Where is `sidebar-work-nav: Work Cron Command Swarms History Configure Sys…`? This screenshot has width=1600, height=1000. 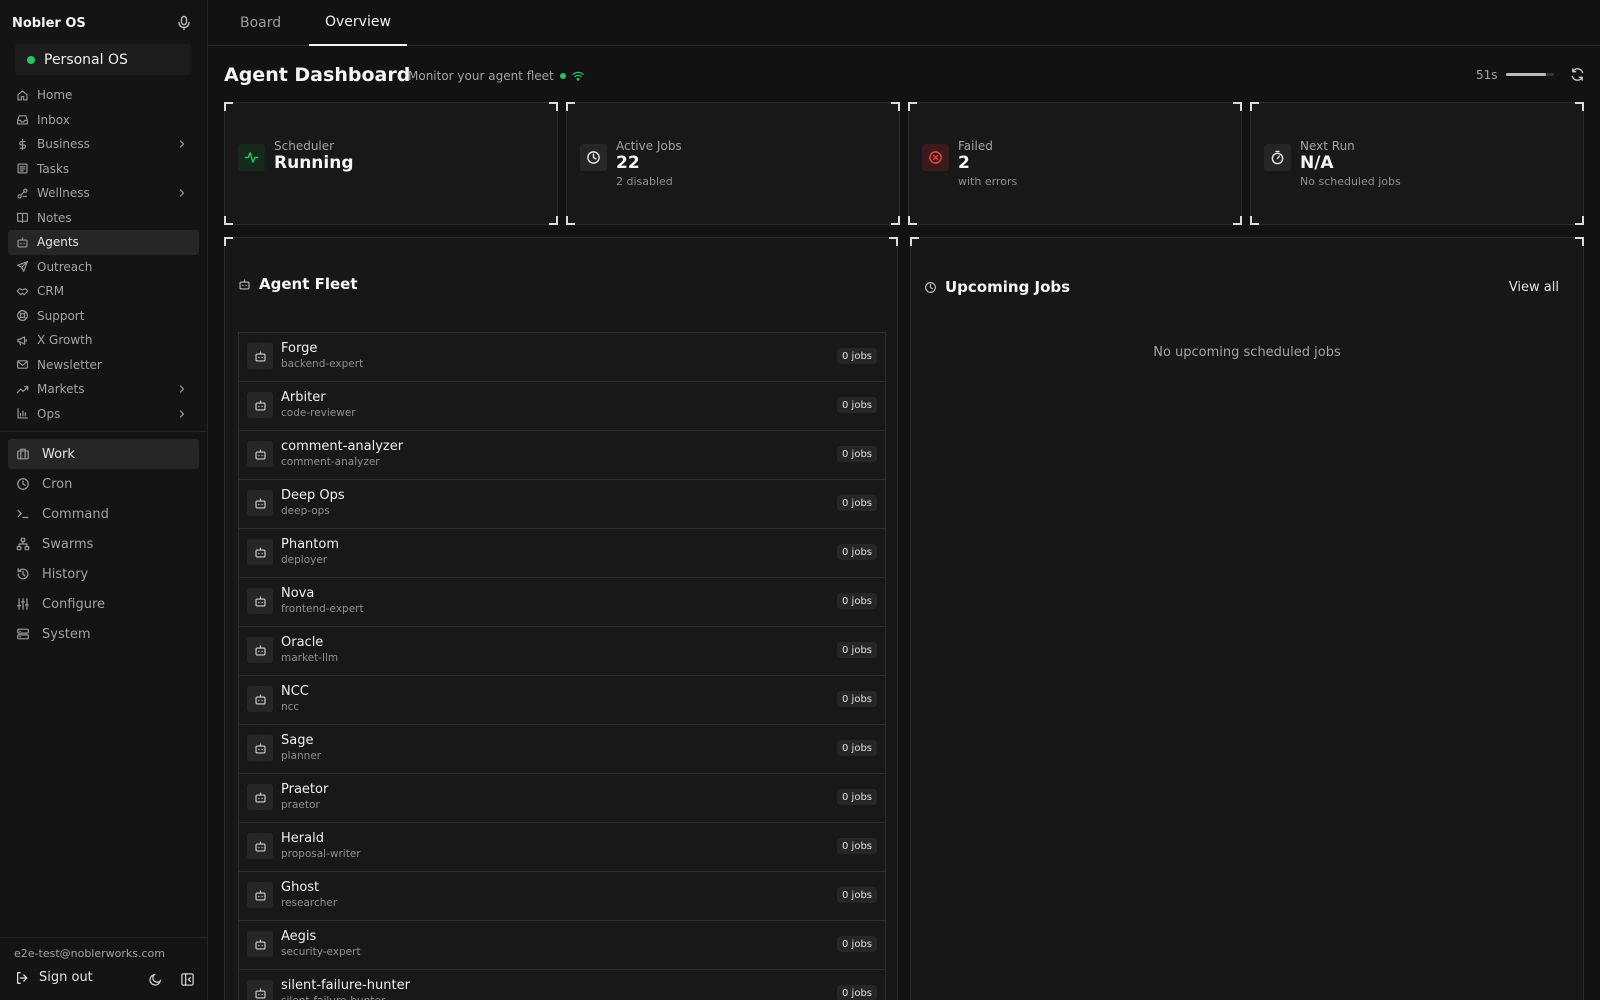 sidebar-work-nav: Work Cron Command Swarms History Configure Sys… is located at coordinates (103, 544).